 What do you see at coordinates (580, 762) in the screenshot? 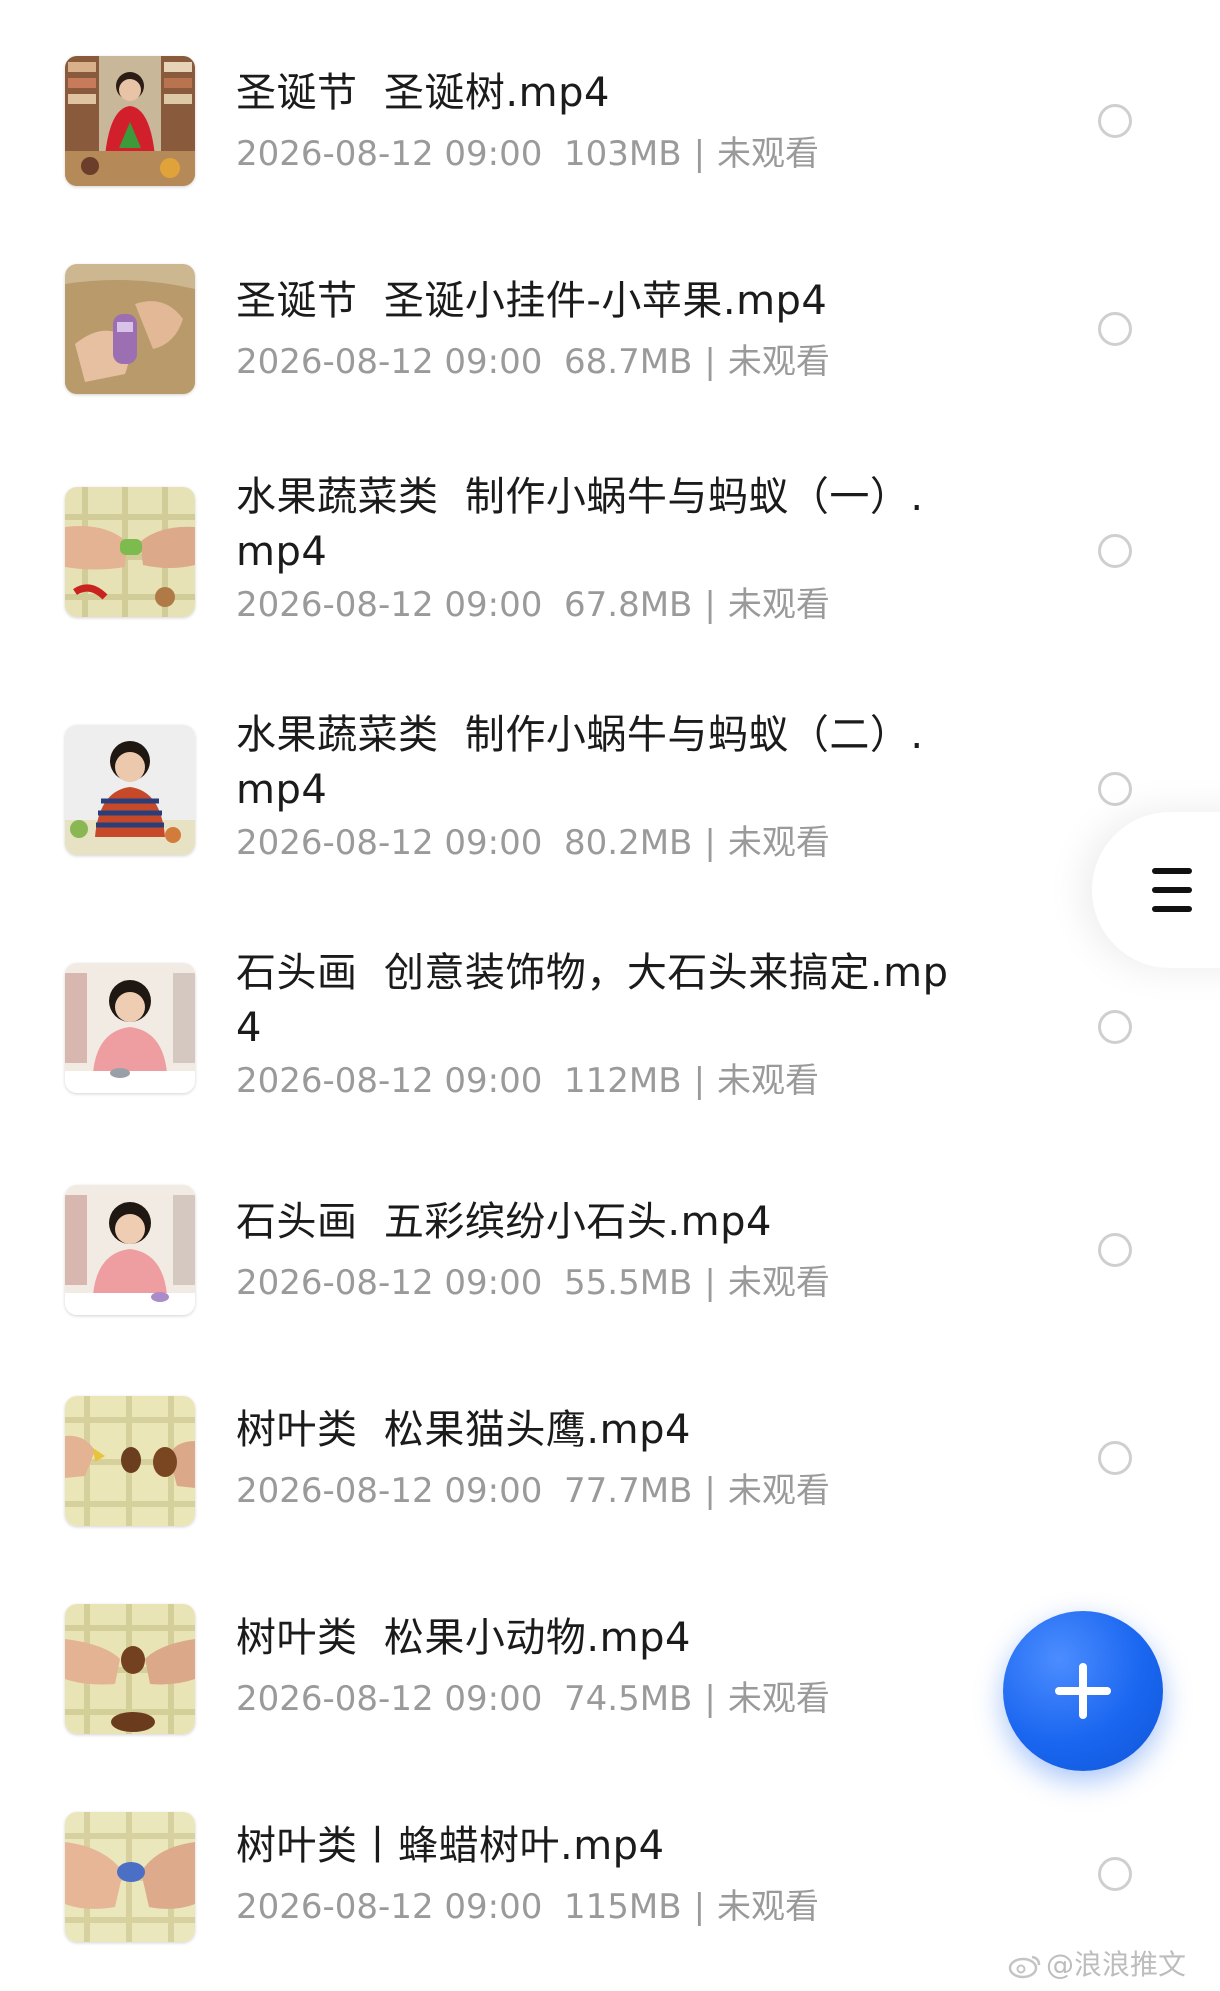
I see `video-title: 水果蔬菜类 制作小蜗牛与蚂蚁（二）. mp4` at bounding box center [580, 762].